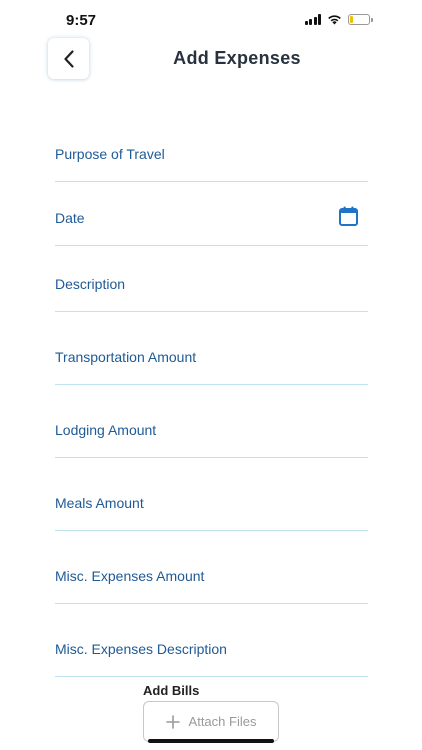  I want to click on lodging-amount-field: Lodging Amount, so click(211, 436).